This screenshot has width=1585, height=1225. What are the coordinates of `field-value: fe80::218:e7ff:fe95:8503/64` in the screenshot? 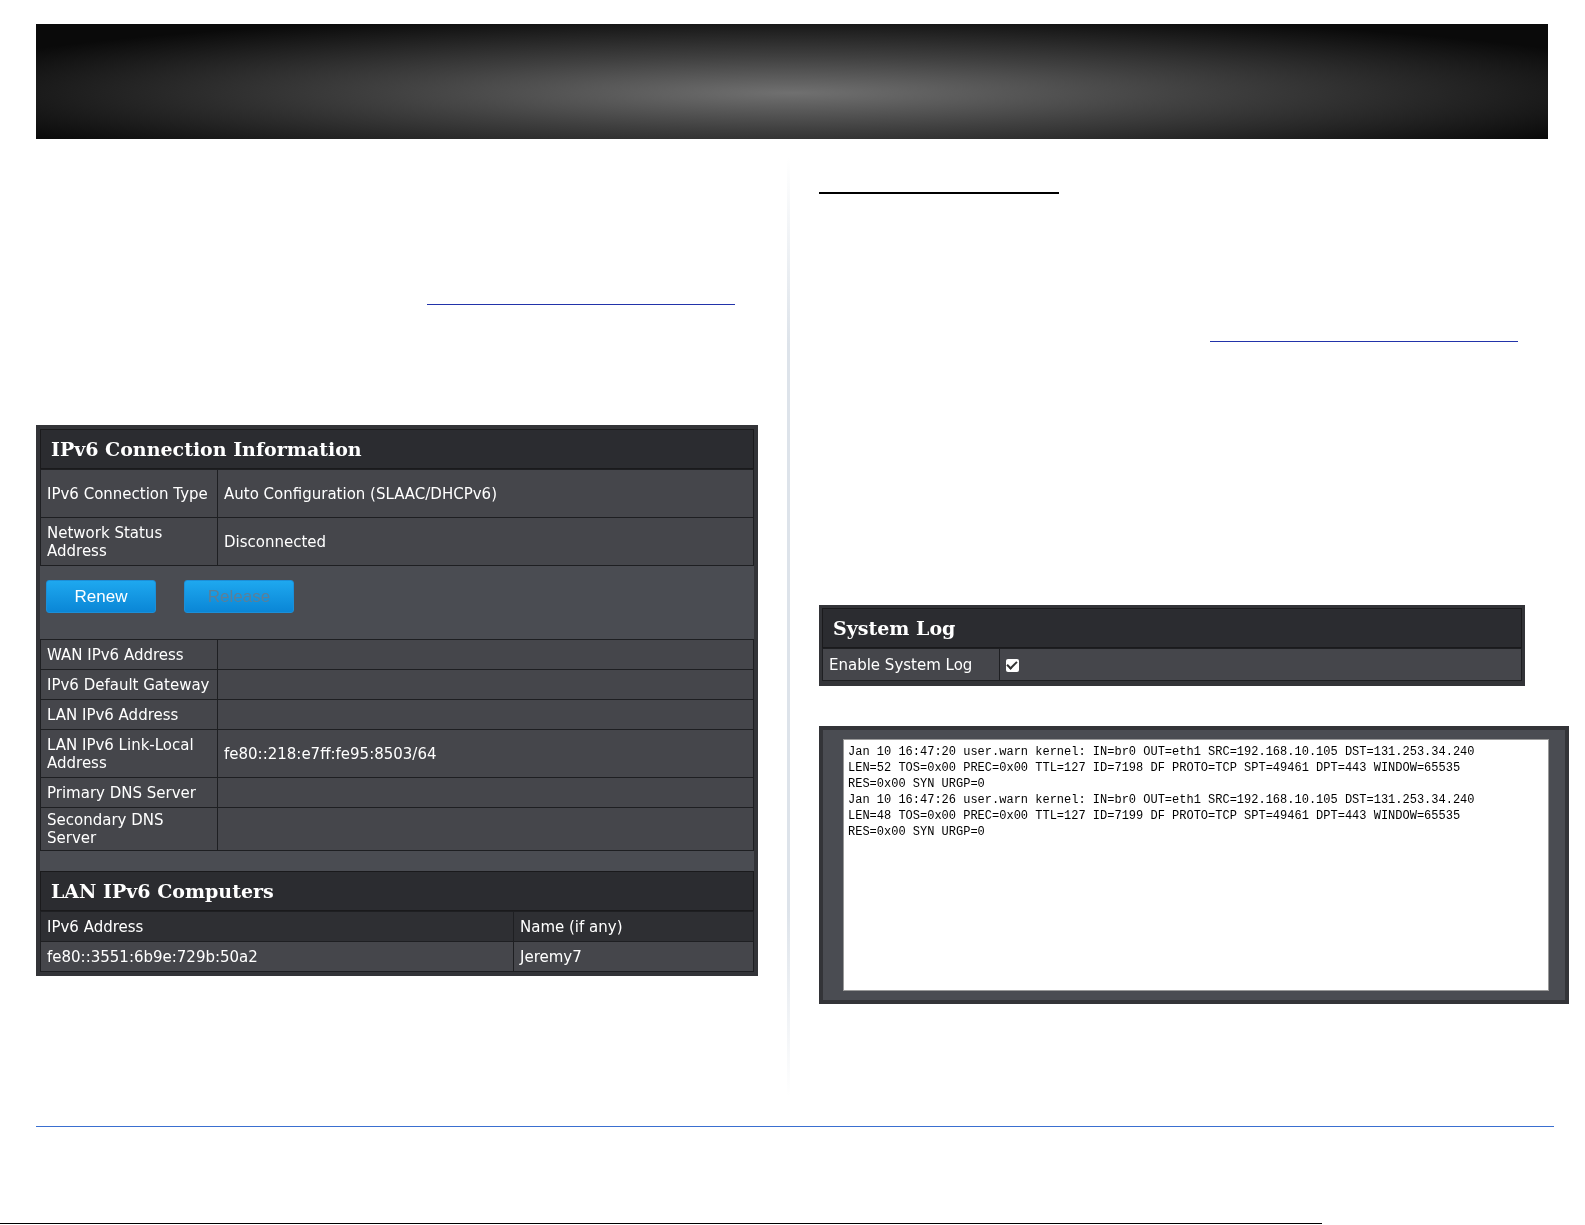 It's located at (485, 753).